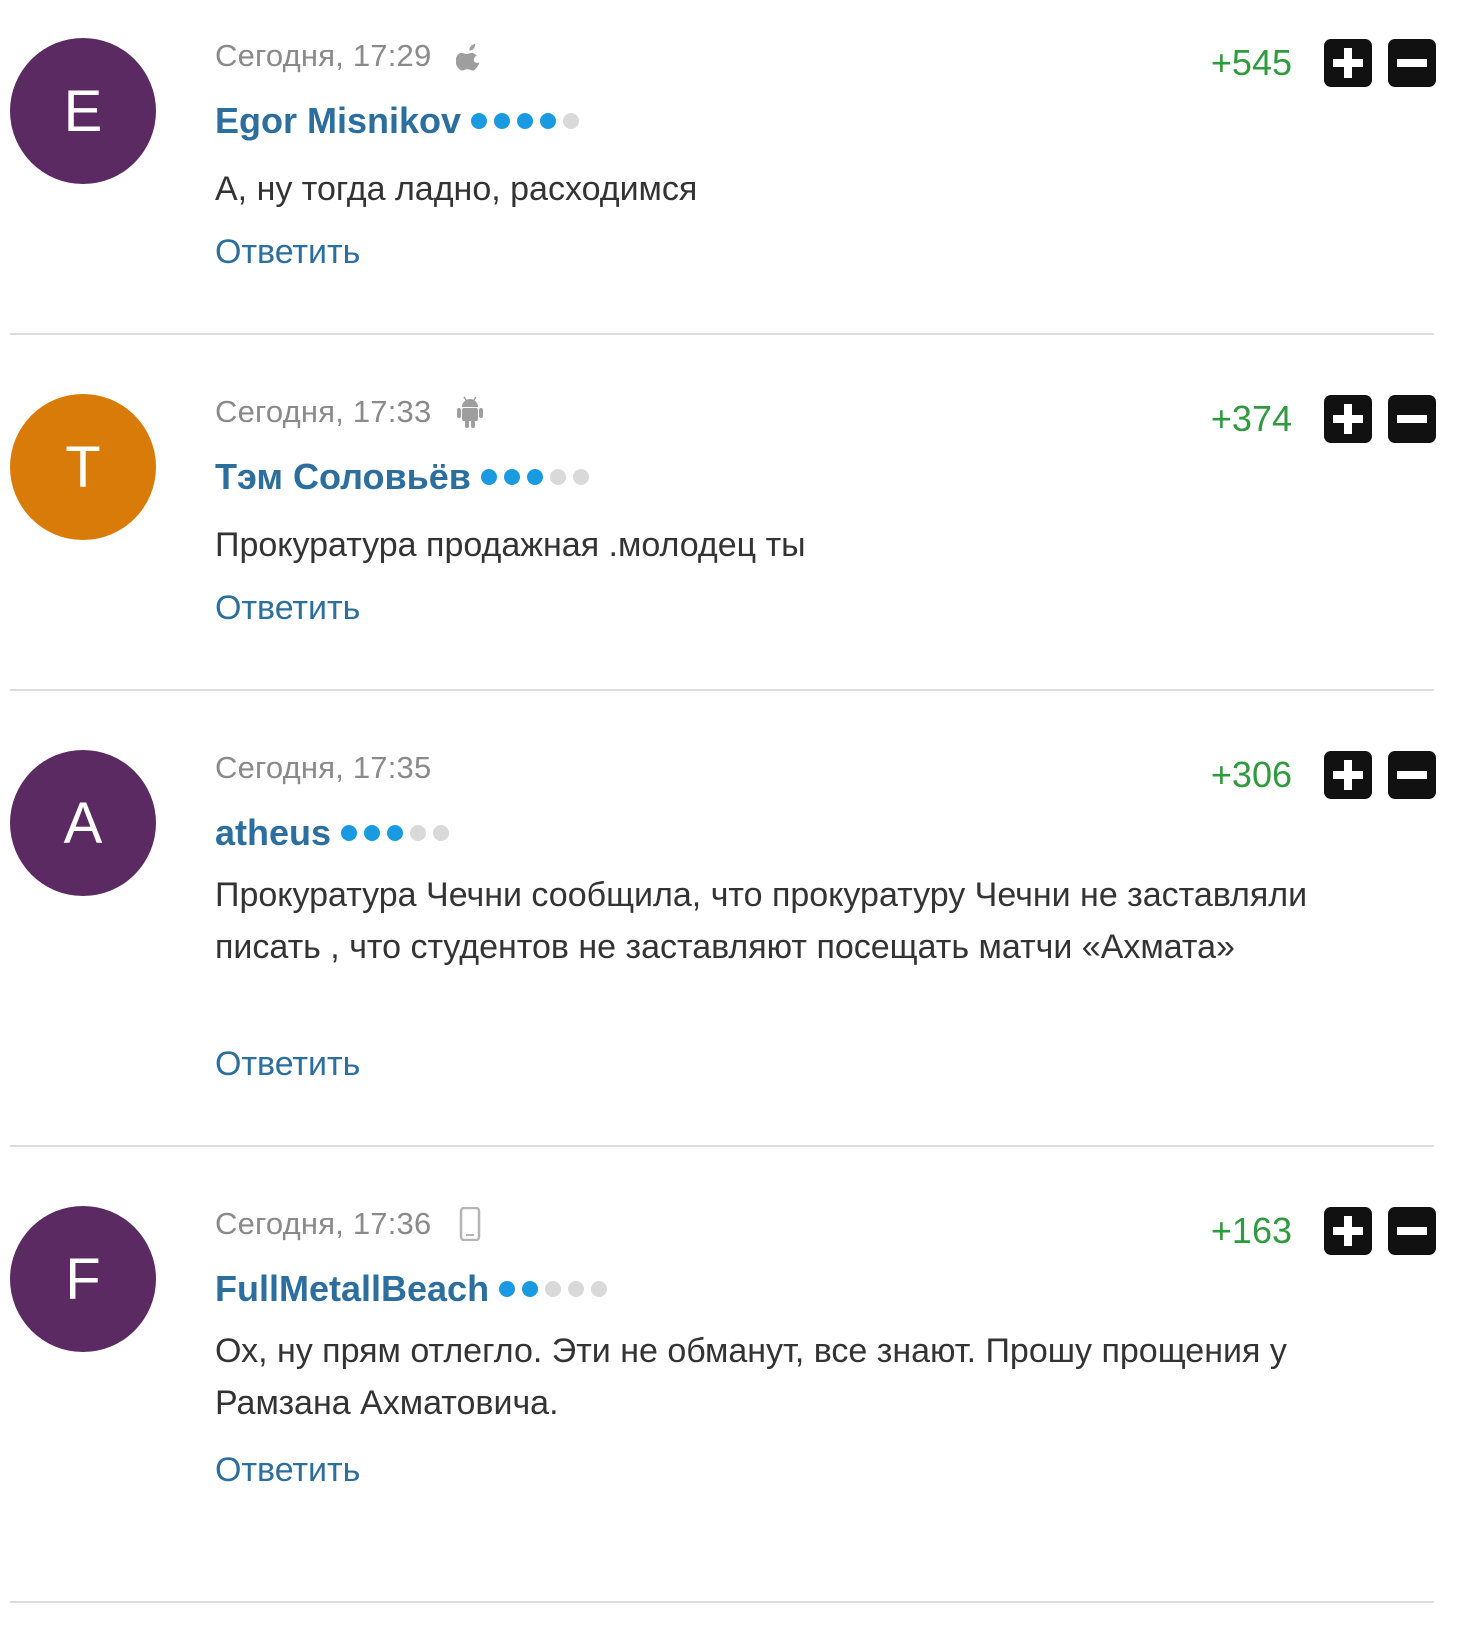 The width and height of the screenshot is (1460, 1630). I want to click on avatar: F, so click(83, 1279).